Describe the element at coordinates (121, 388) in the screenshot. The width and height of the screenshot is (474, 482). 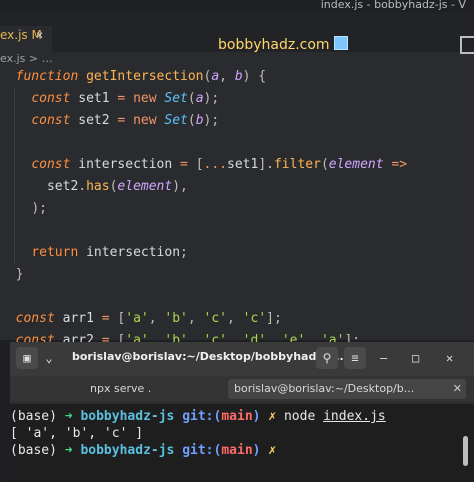
I see `tab-label: npx serve .` at that location.